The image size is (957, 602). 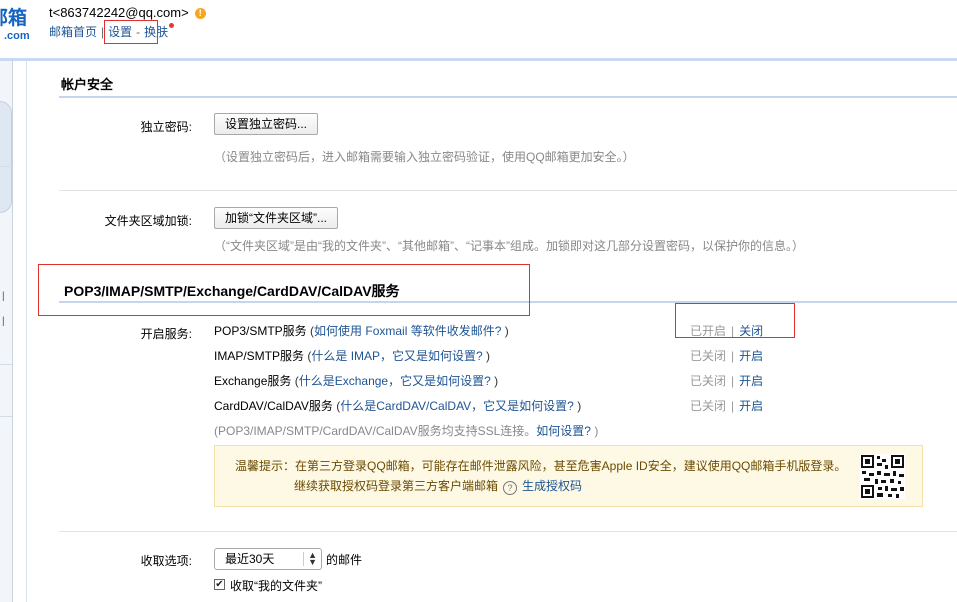 What do you see at coordinates (751, 356) in the screenshot?
I see `toggle-imap-button: 开启` at bounding box center [751, 356].